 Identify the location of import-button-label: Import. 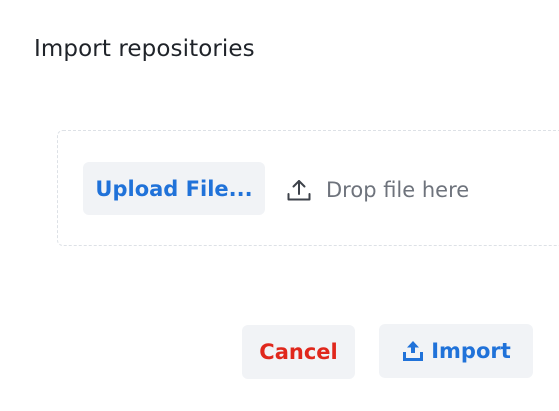
(471, 351).